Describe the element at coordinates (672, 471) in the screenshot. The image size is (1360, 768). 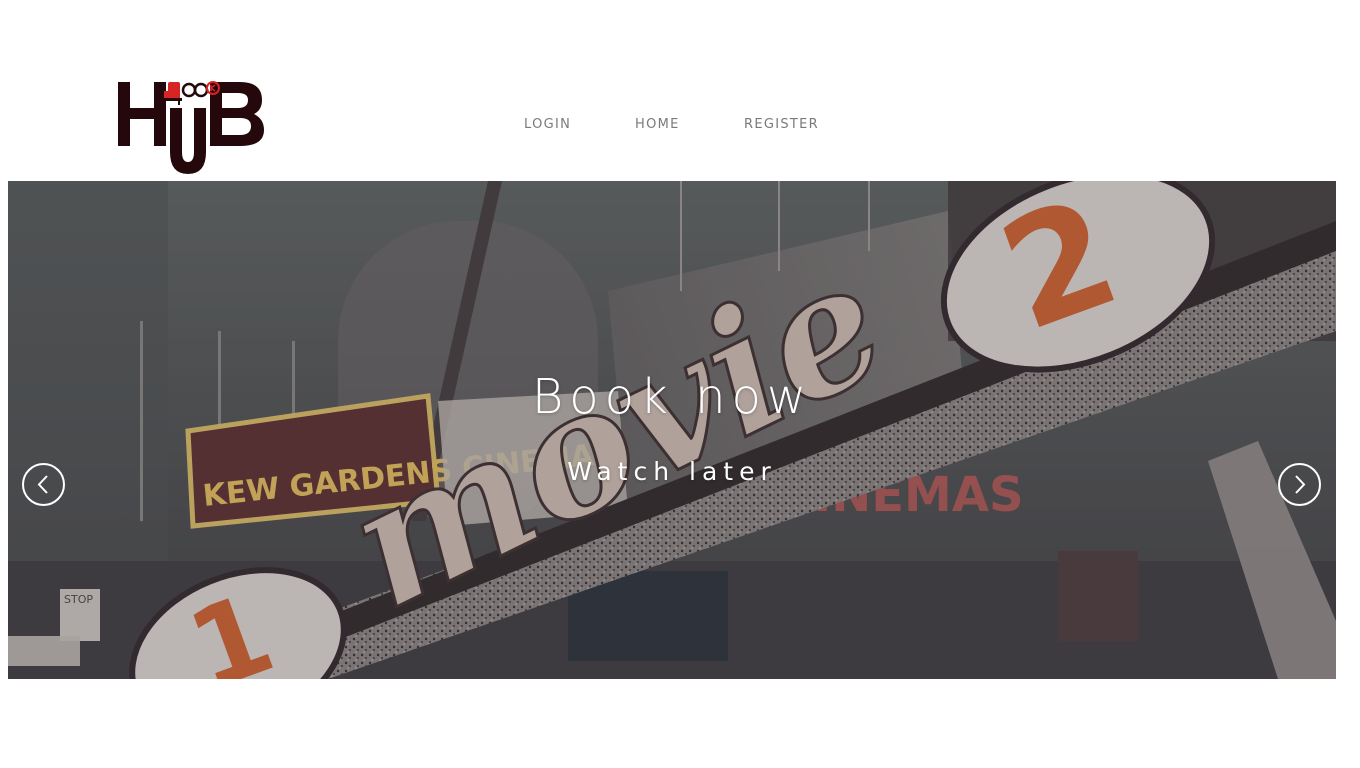
I see `hero-subtitle: Watch later` at that location.